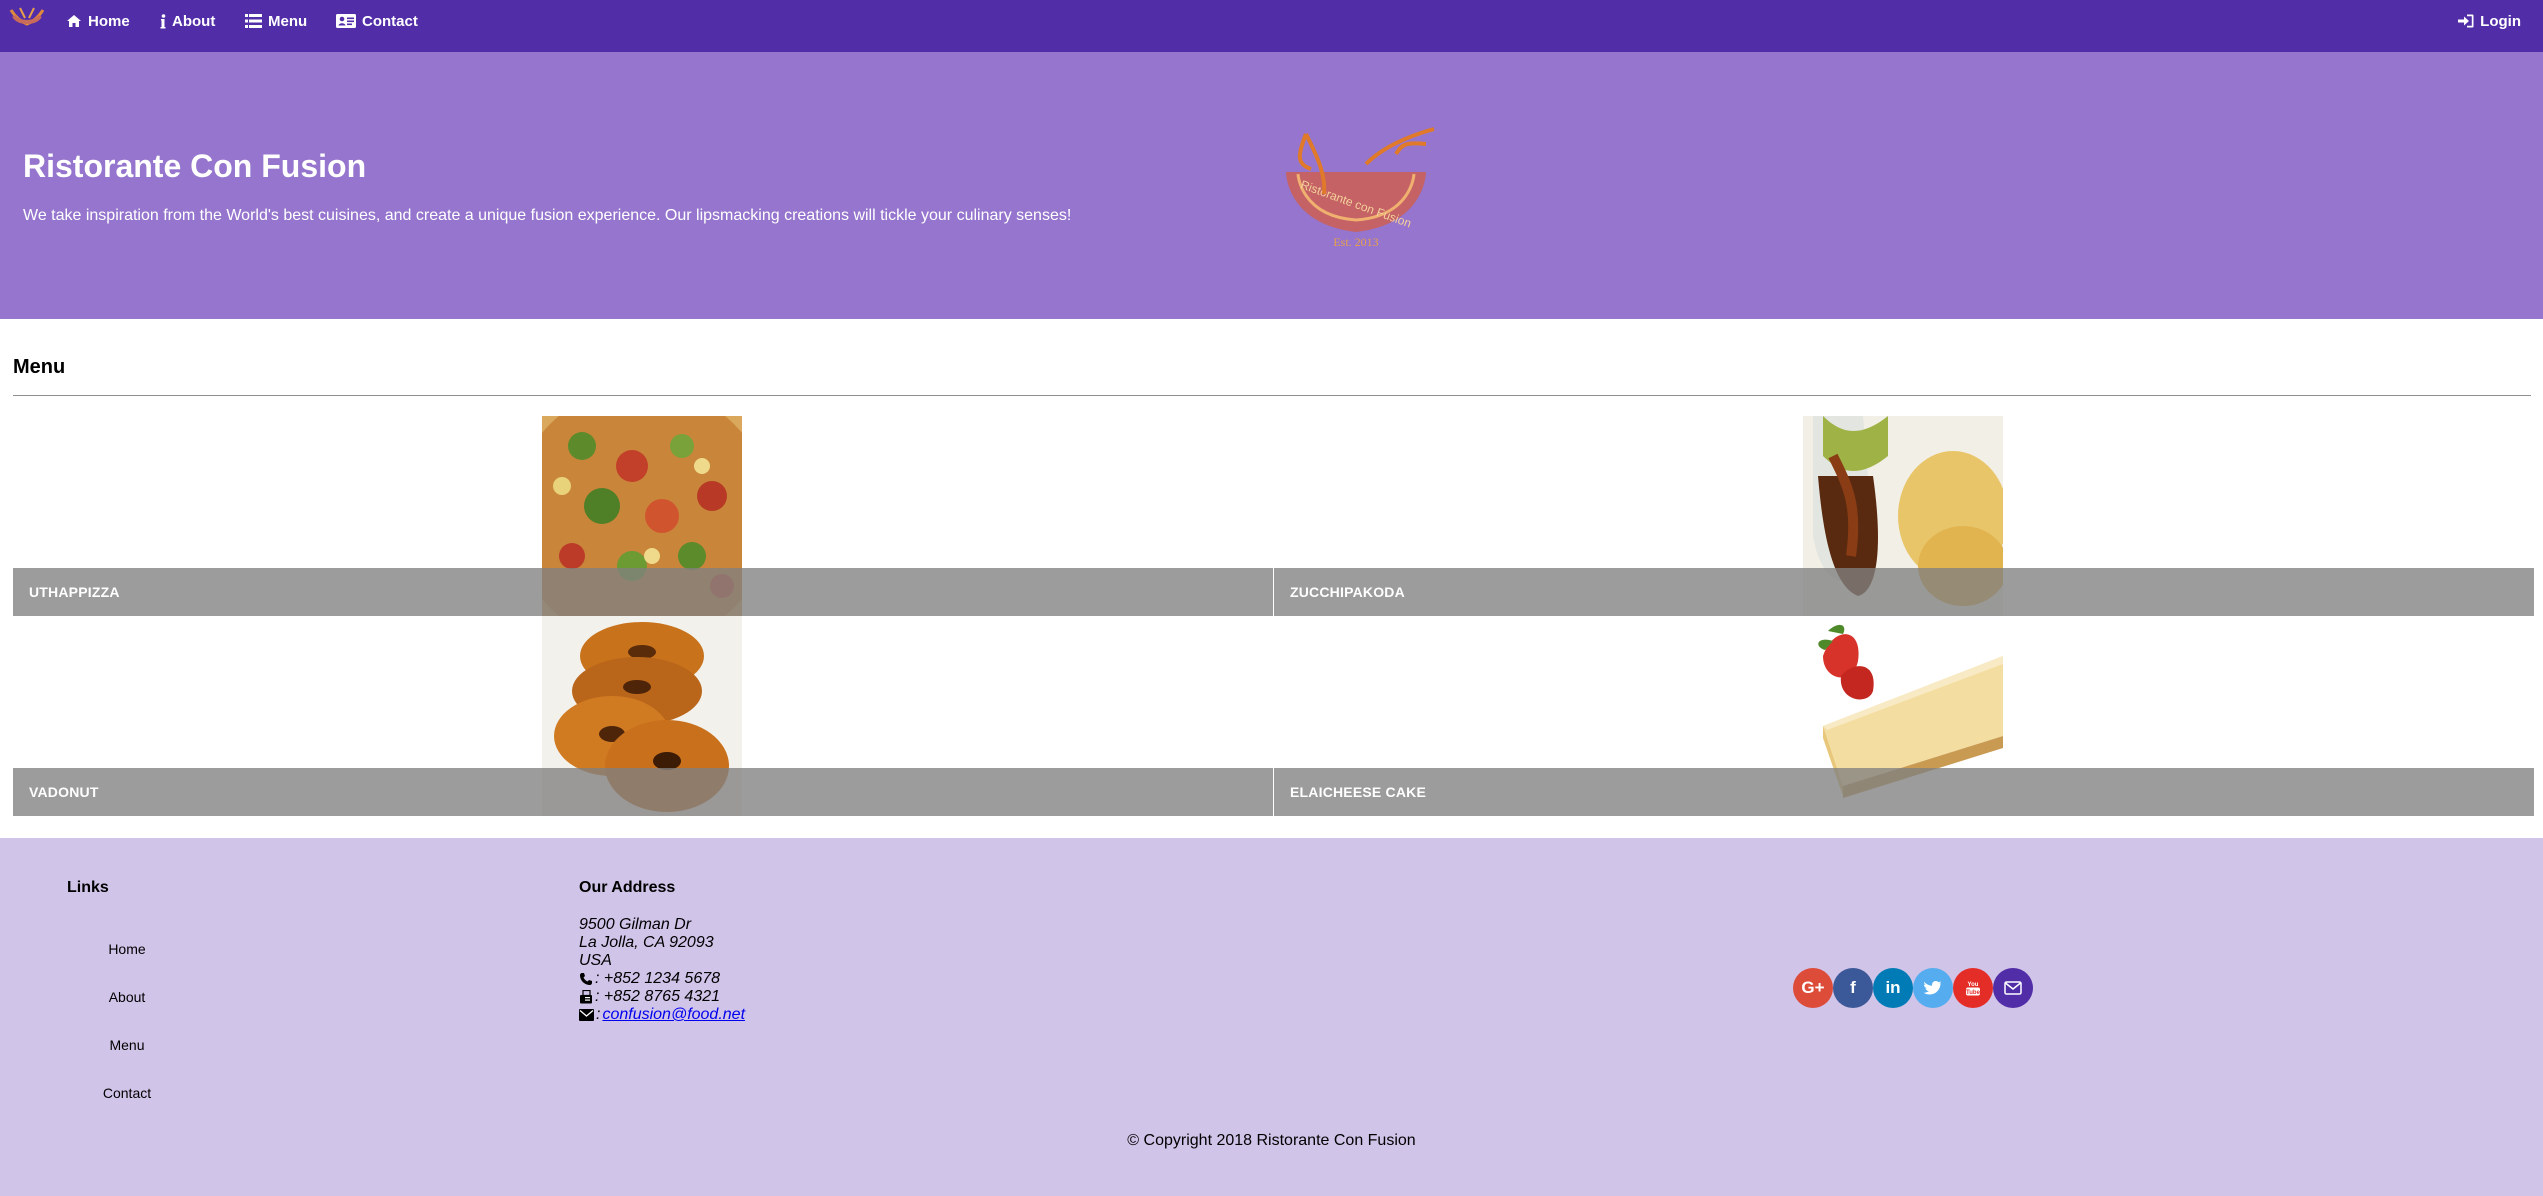 This screenshot has width=2543, height=1196. What do you see at coordinates (1358, 792) in the screenshot?
I see `dish-name: ELAICHEESE CAKE` at bounding box center [1358, 792].